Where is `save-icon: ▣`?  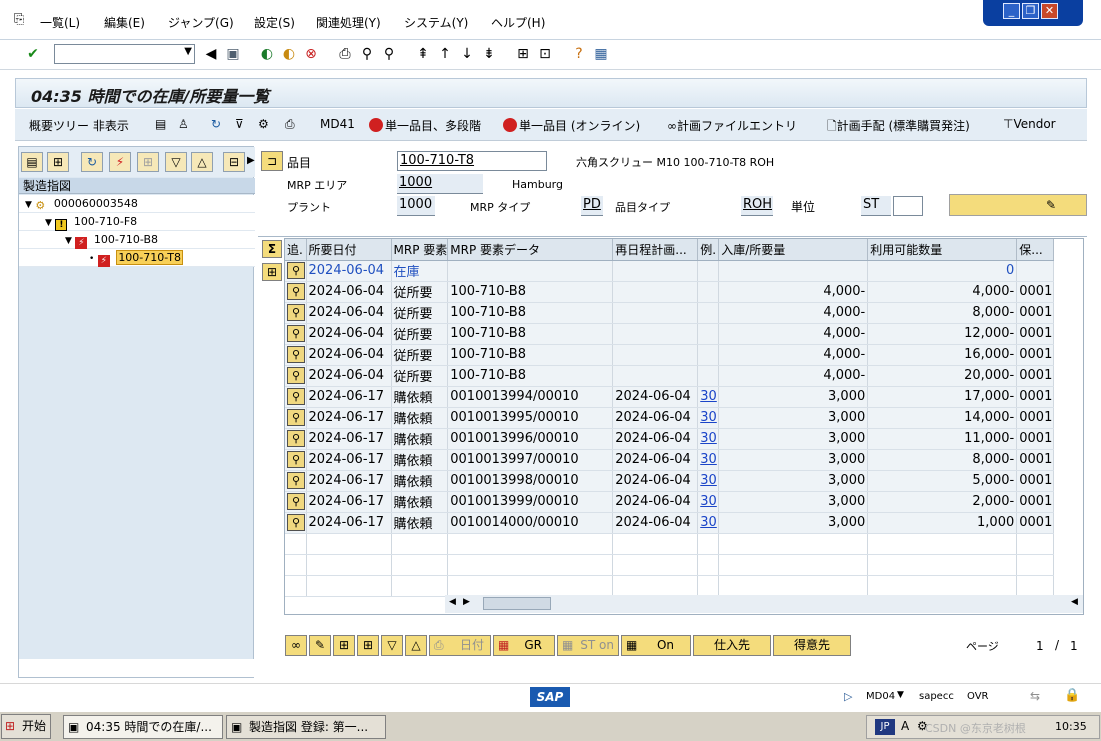 save-icon: ▣ is located at coordinates (233, 54).